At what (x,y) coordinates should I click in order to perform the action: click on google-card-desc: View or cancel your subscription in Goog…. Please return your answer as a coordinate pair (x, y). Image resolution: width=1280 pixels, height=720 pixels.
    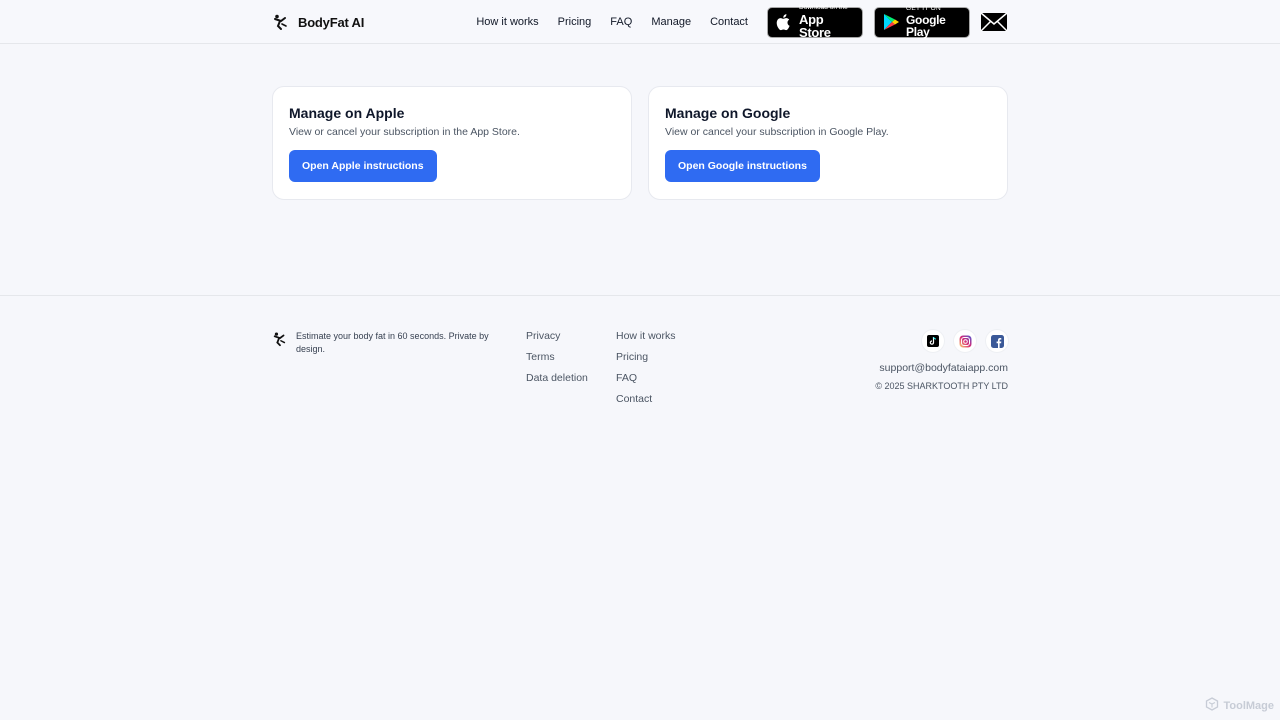
    Looking at the image, I should click on (777, 132).